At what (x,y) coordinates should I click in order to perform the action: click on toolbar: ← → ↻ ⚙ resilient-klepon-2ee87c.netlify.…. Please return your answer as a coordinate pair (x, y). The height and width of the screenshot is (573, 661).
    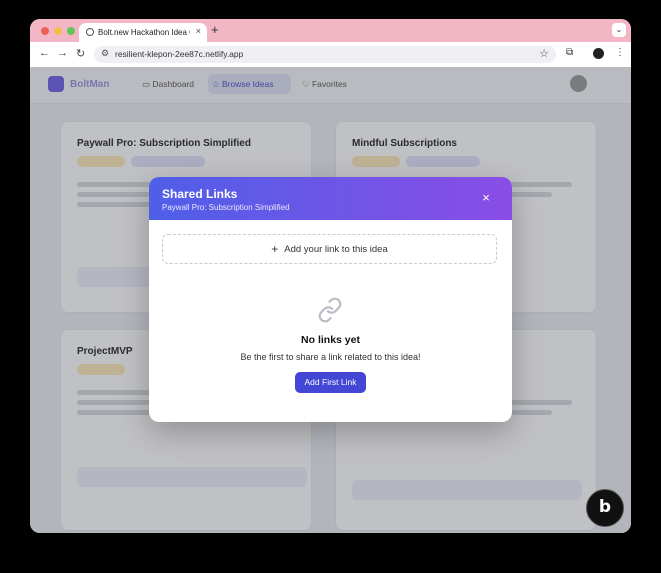
    Looking at the image, I should click on (330, 55).